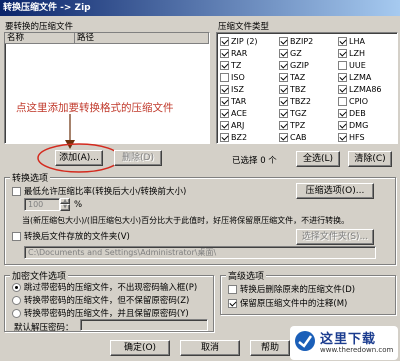 The height and width of the screenshot is (361, 400). What do you see at coordinates (16, 236) in the screenshot?
I see `folder-checkbox` at bounding box center [16, 236].